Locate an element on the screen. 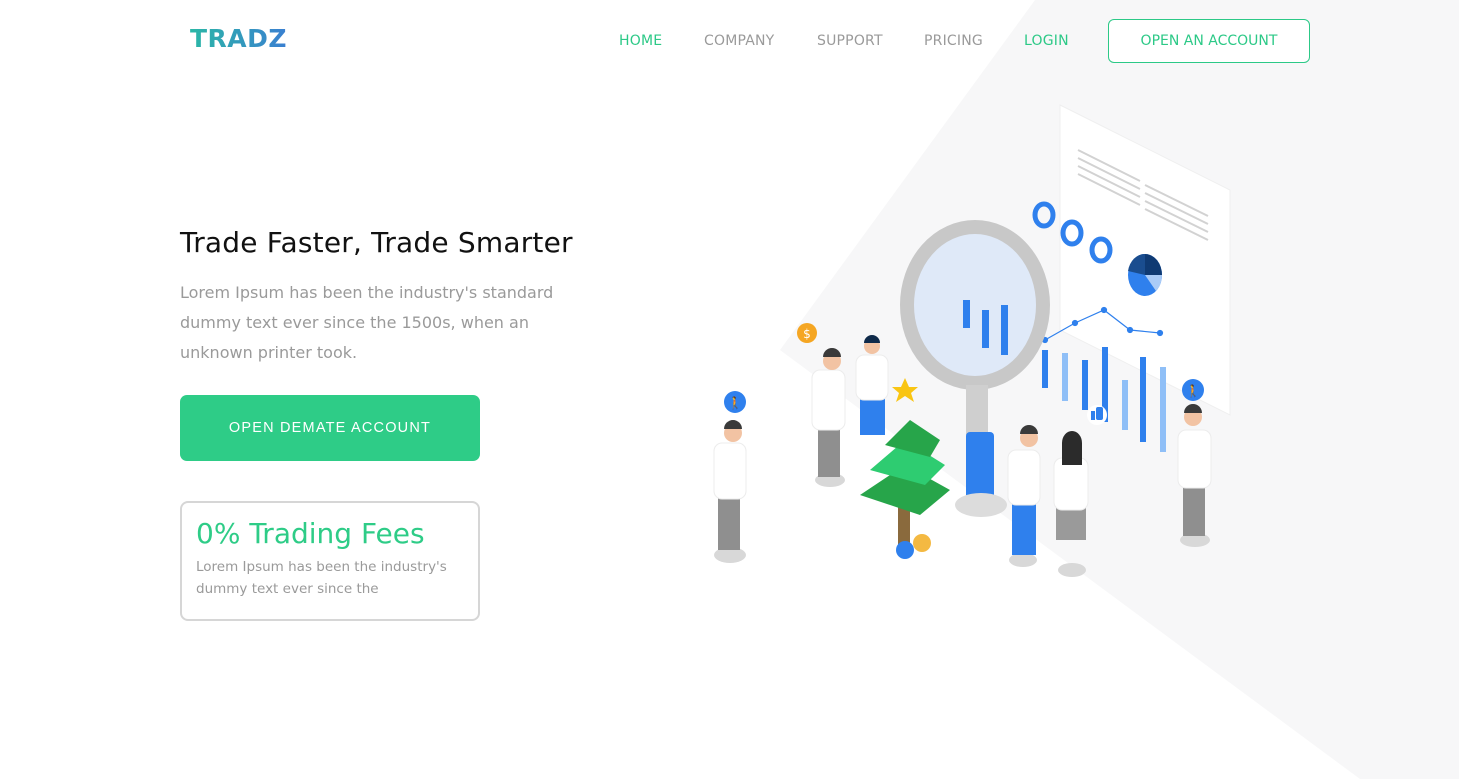 Image resolution: width=1459 pixels, height=779 pixels. walking-person-icon-right: 🚶 is located at coordinates (1193, 390).